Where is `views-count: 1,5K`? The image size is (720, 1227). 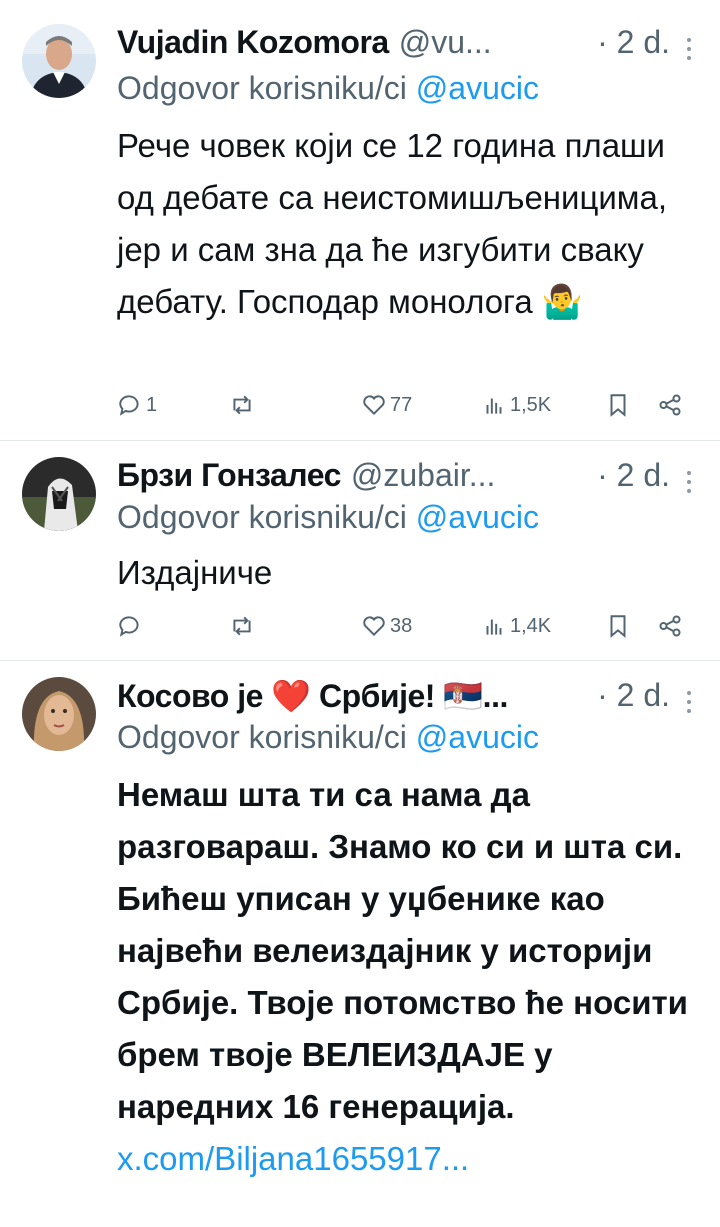 views-count: 1,5K is located at coordinates (531, 404).